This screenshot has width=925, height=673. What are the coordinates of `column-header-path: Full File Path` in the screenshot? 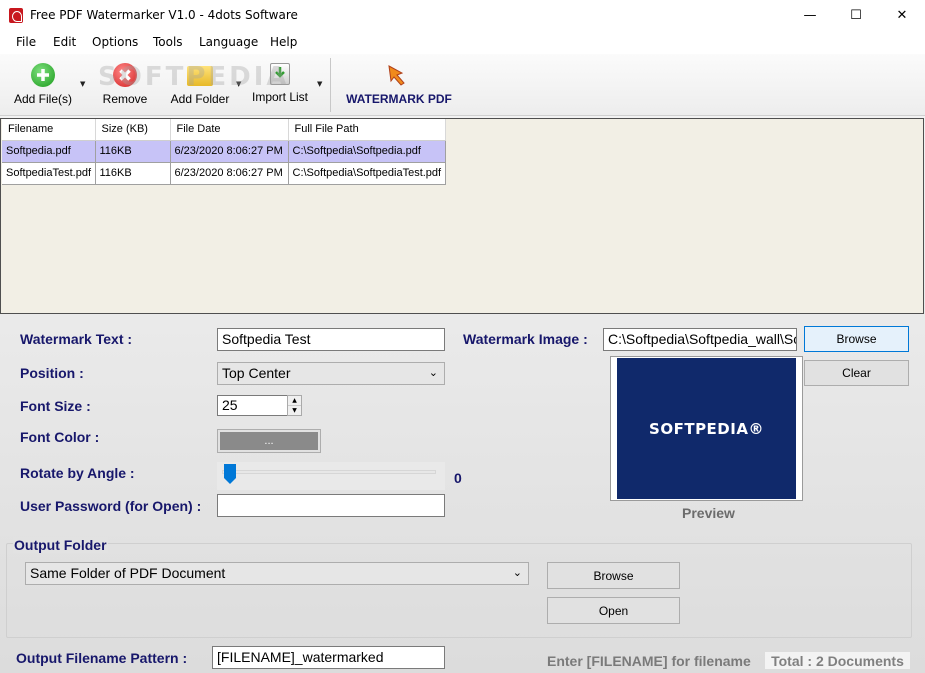 It's located at (367, 130).